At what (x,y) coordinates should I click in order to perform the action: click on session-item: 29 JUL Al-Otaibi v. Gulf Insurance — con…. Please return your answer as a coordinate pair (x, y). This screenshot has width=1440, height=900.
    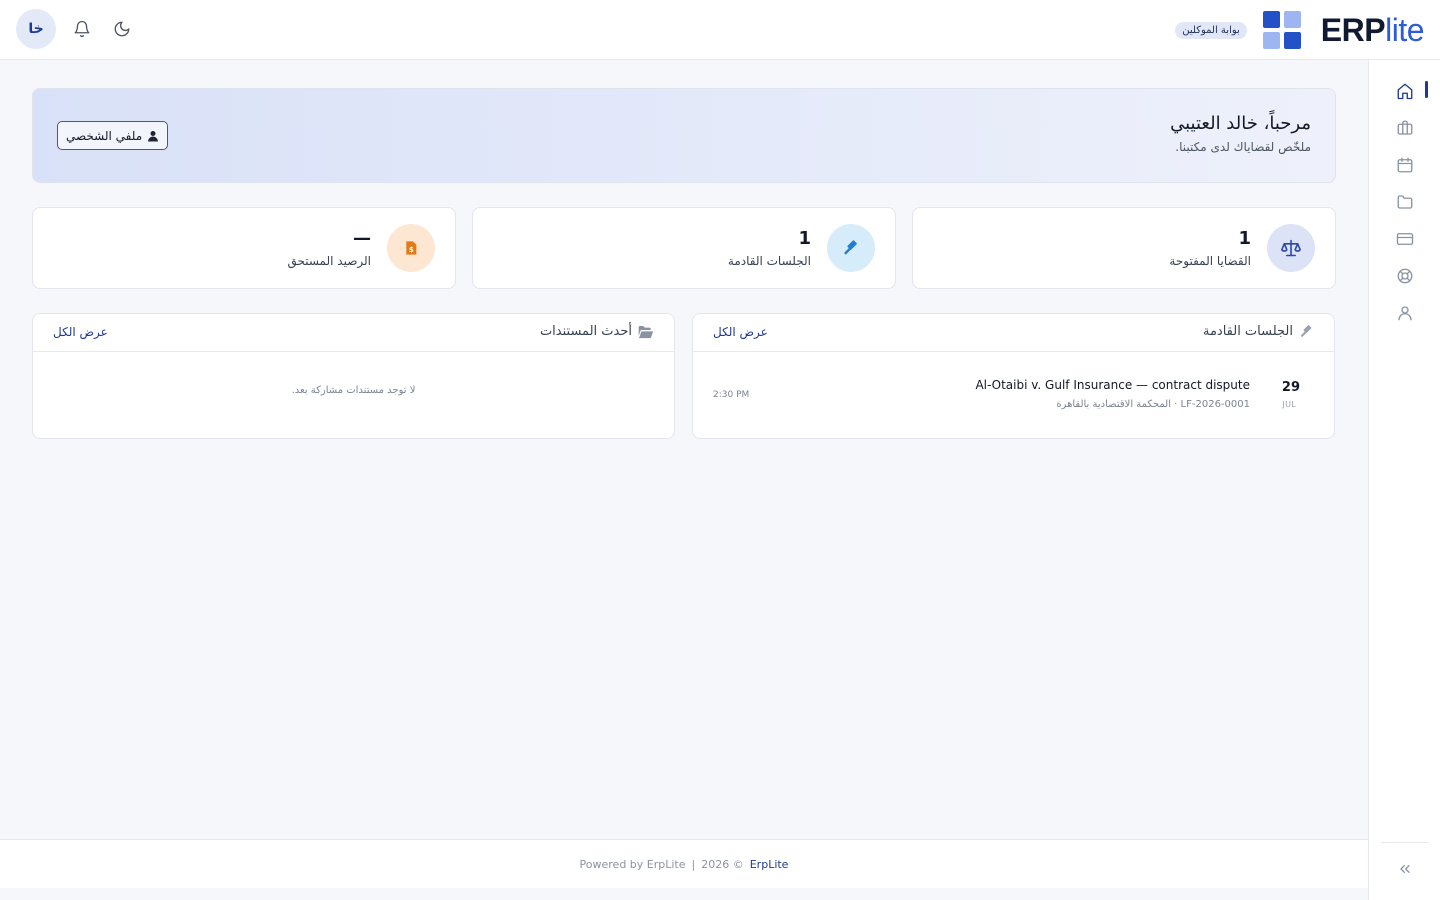
    Looking at the image, I should click on (1013, 396).